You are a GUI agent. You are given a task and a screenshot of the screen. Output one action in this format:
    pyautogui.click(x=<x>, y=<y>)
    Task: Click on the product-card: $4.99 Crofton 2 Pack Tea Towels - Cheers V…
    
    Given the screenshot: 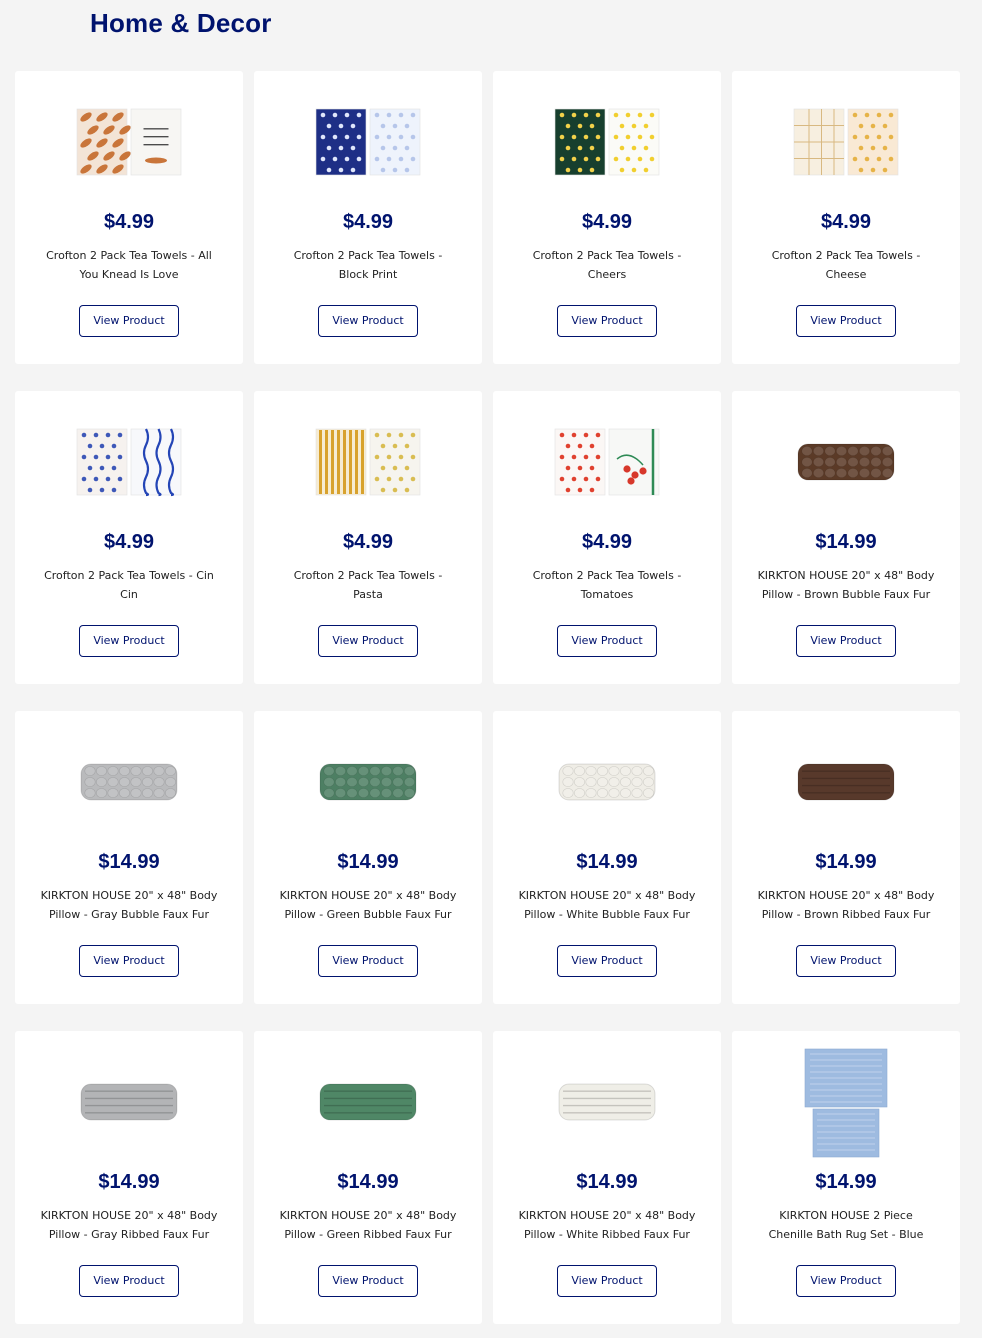 What is the action you would take?
    pyautogui.click(x=607, y=217)
    